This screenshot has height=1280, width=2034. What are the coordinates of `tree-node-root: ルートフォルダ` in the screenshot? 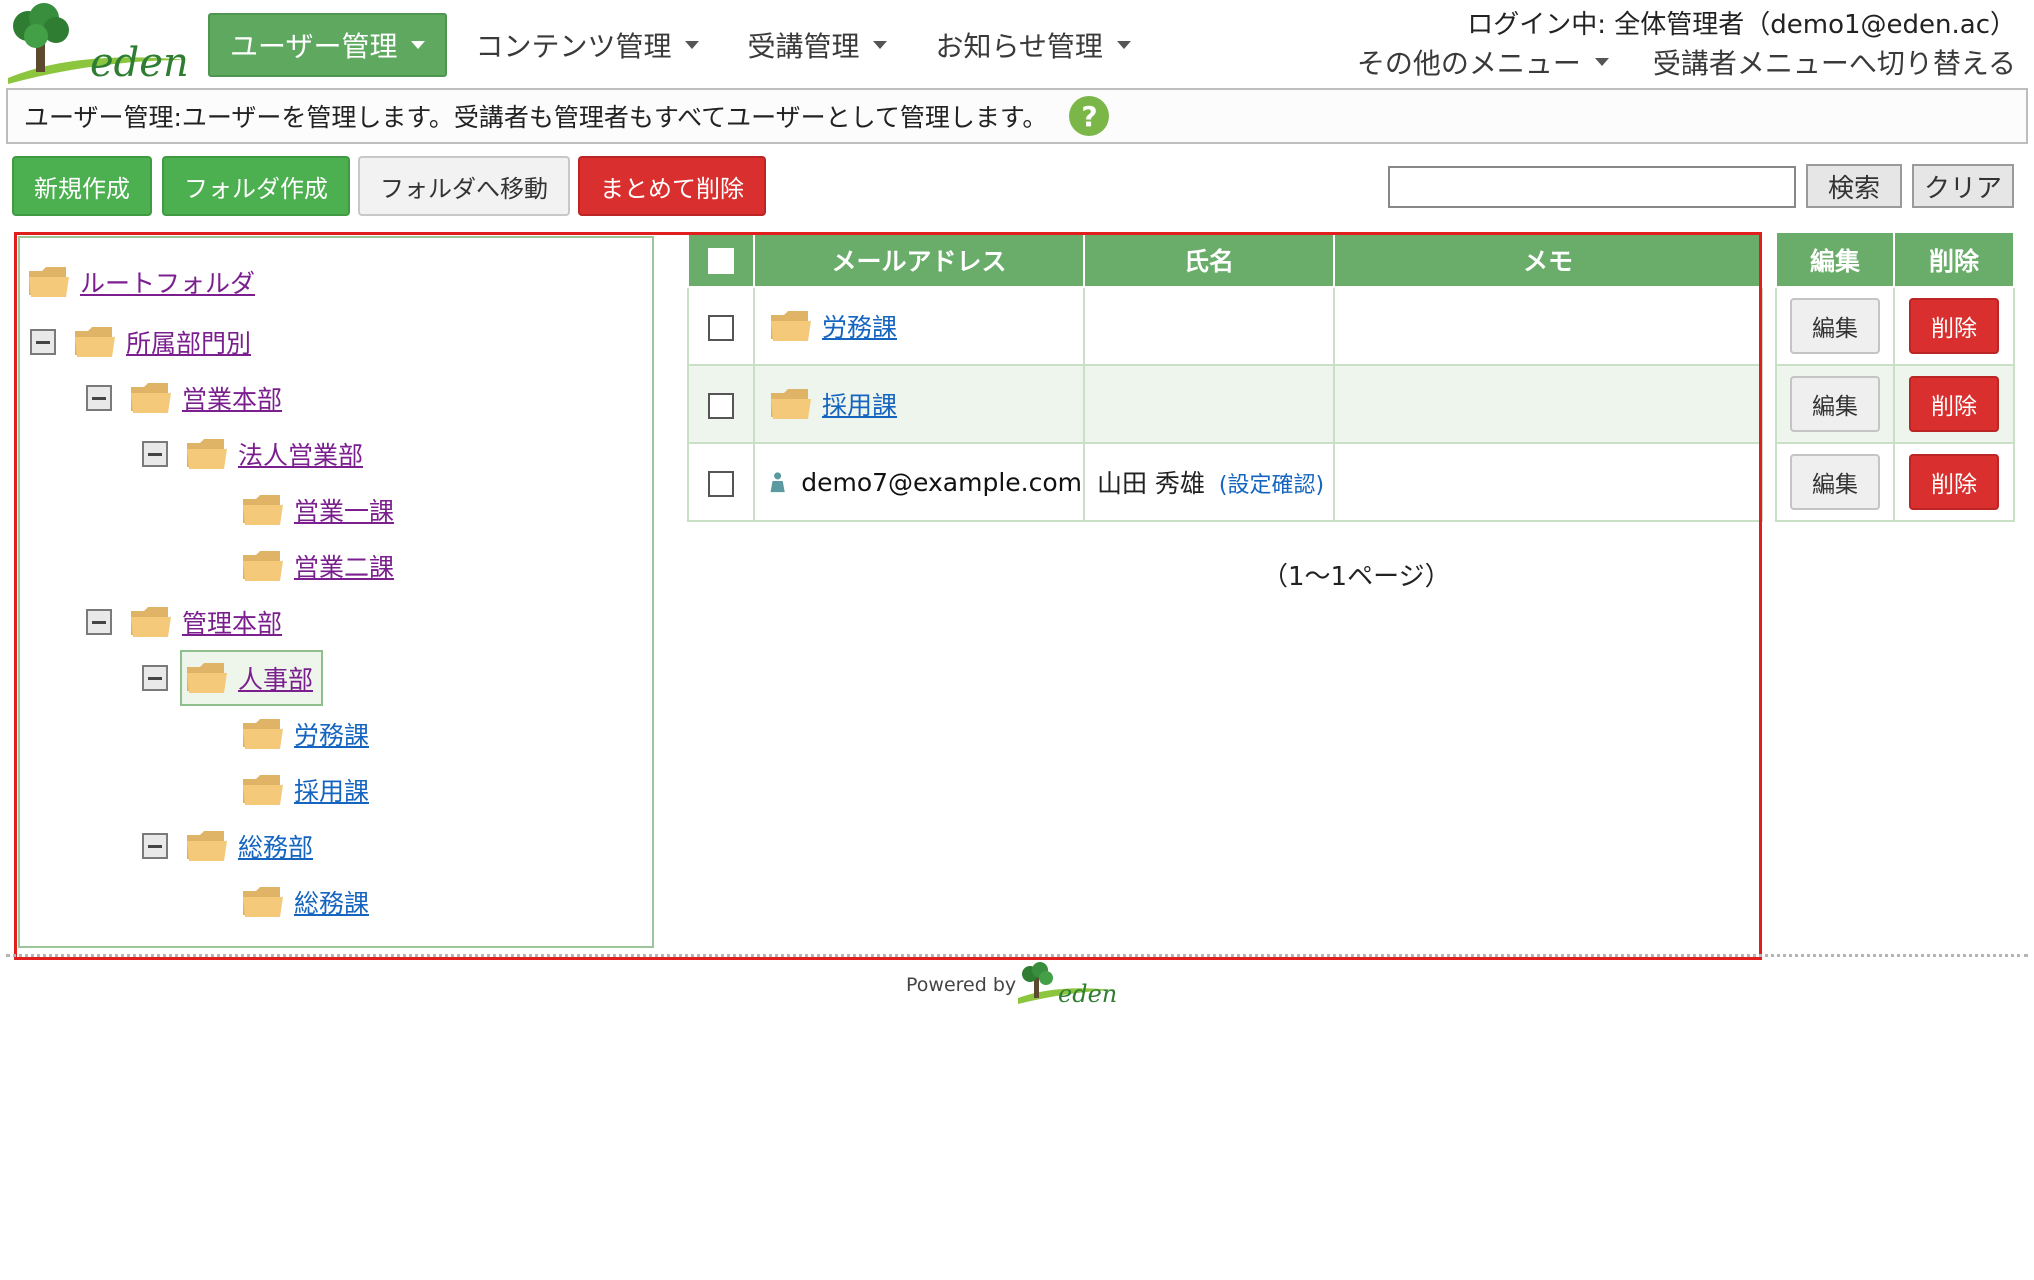 It's located at (141, 282).